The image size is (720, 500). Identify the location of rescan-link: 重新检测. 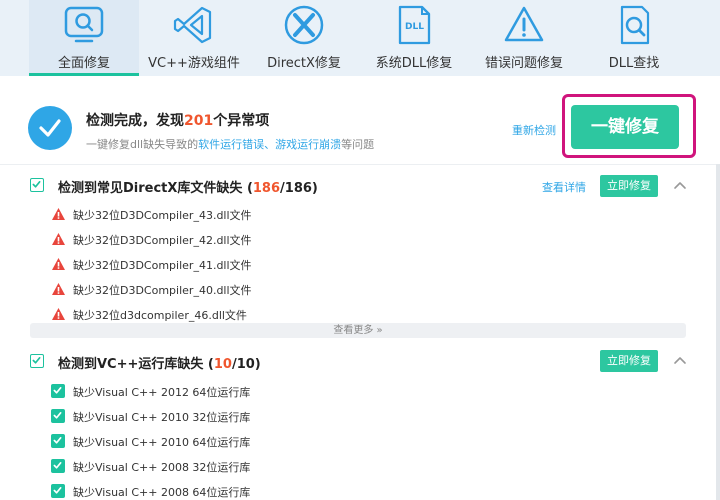
(534, 130).